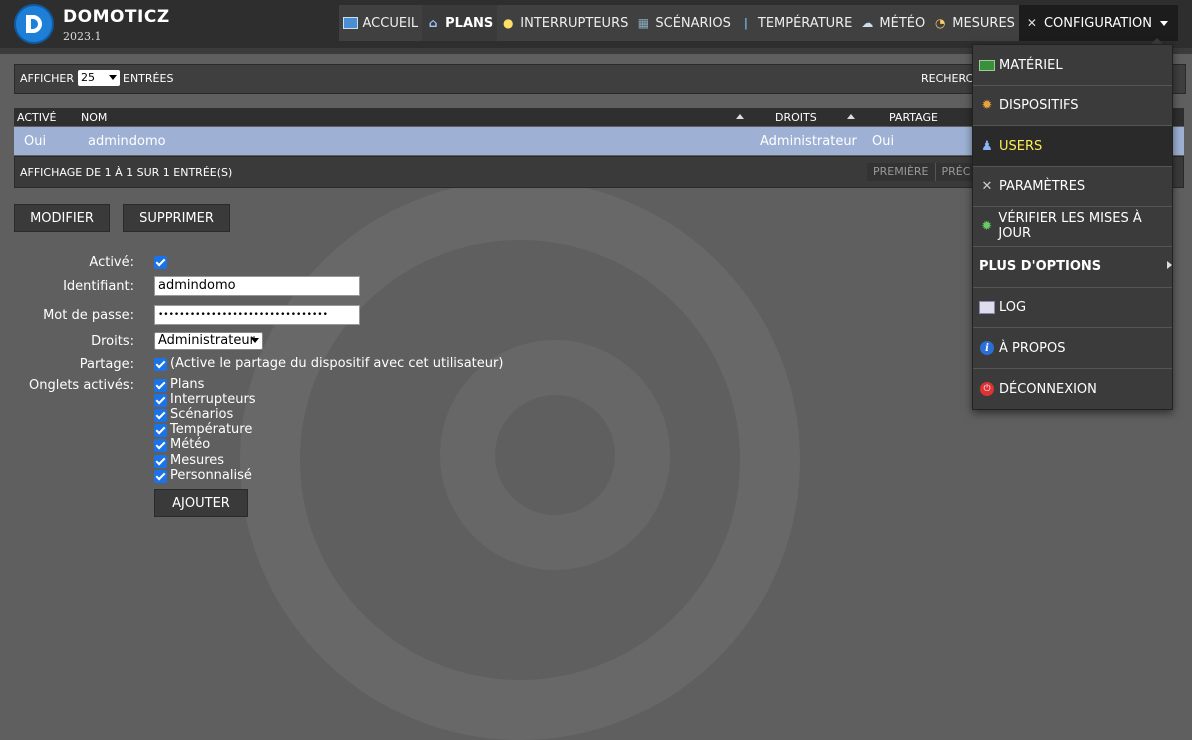 The width and height of the screenshot is (1192, 740). Describe the element at coordinates (460, 23) in the screenshot. I see `nav-plans: ⌂ PLANS` at that location.